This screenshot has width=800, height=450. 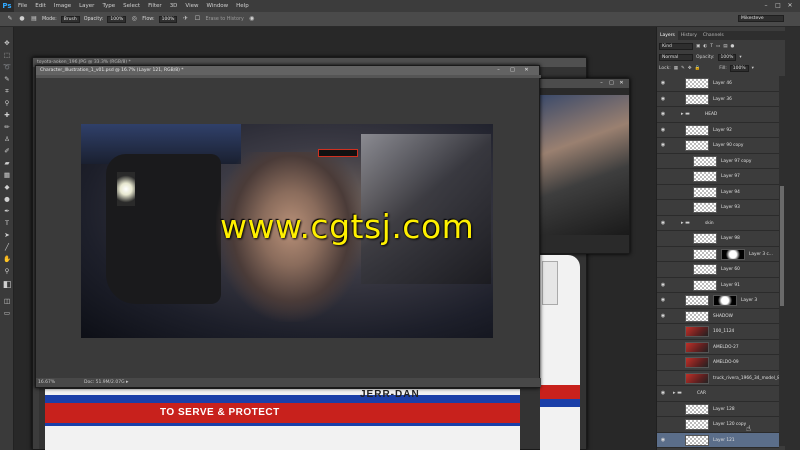 I want to click on menu-select: Select, so click(x=131, y=6).